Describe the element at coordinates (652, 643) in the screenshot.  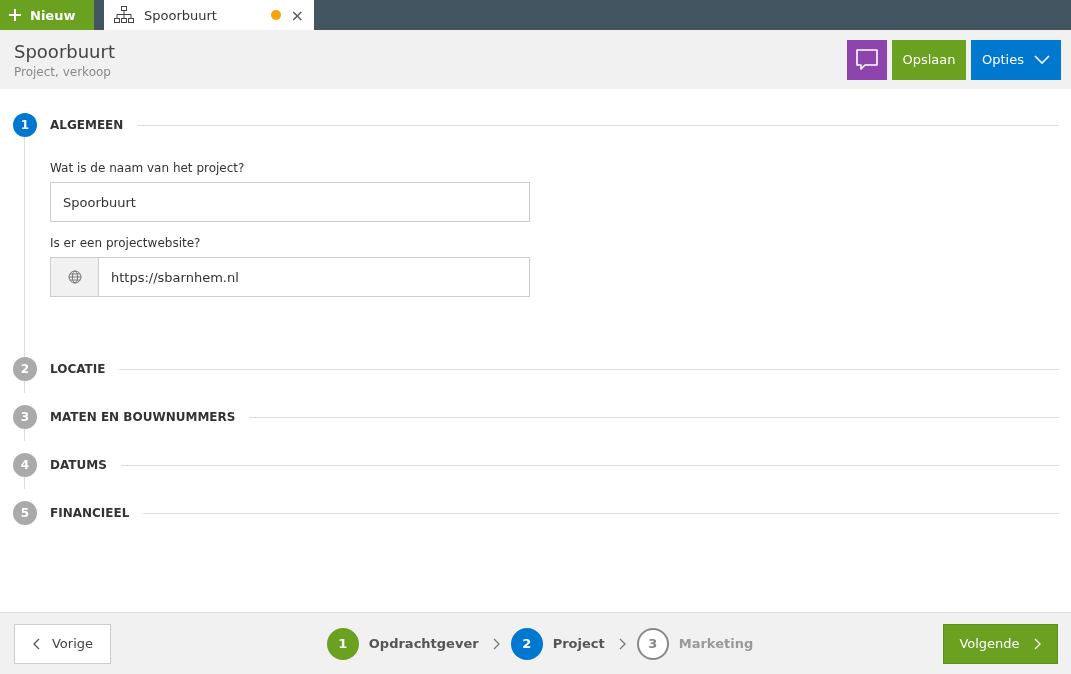
I see `step-number: 3` at that location.